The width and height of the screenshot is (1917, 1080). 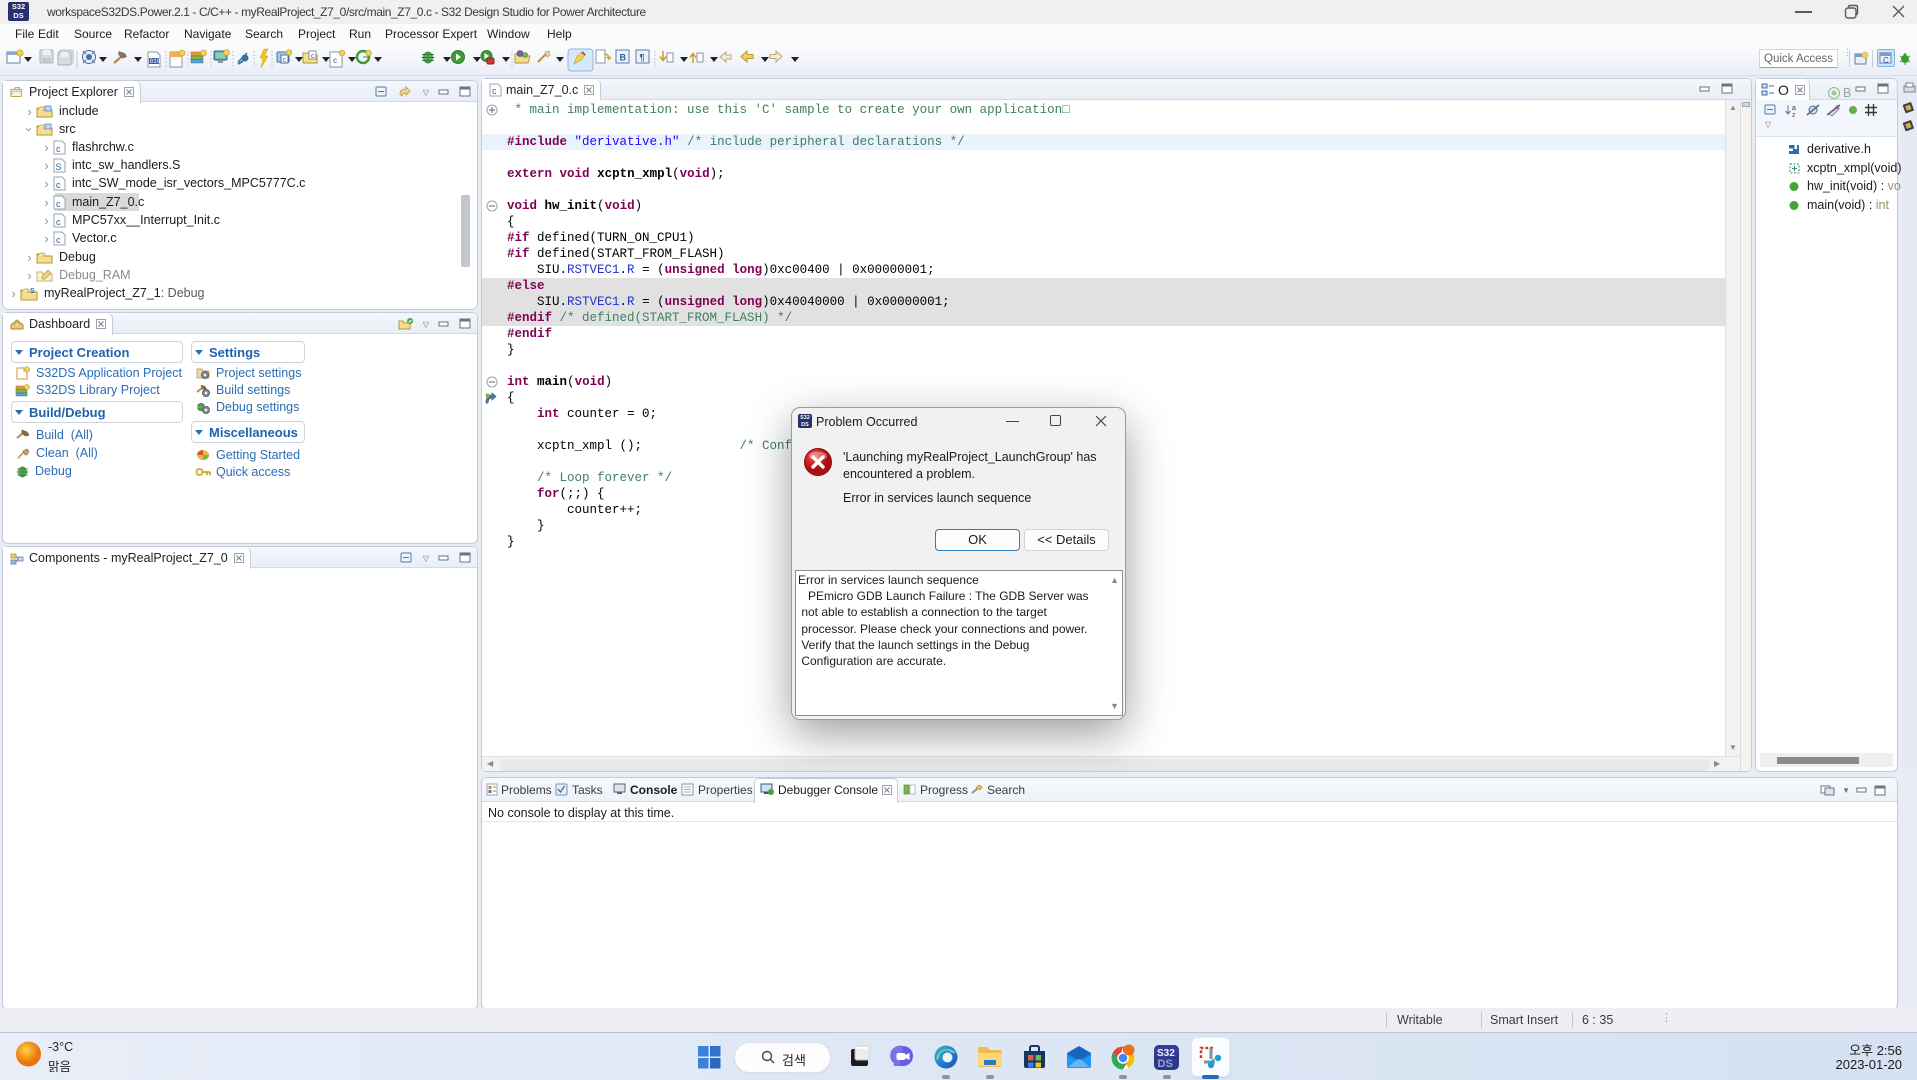 What do you see at coordinates (155, 61) in the screenshot?
I see `svg-text: 010` at bounding box center [155, 61].